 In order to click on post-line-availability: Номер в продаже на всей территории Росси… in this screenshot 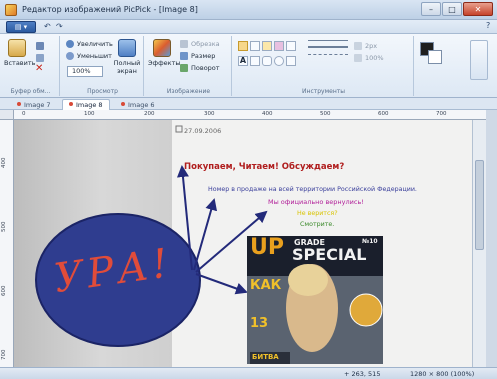, I will do `click(312, 189)`.